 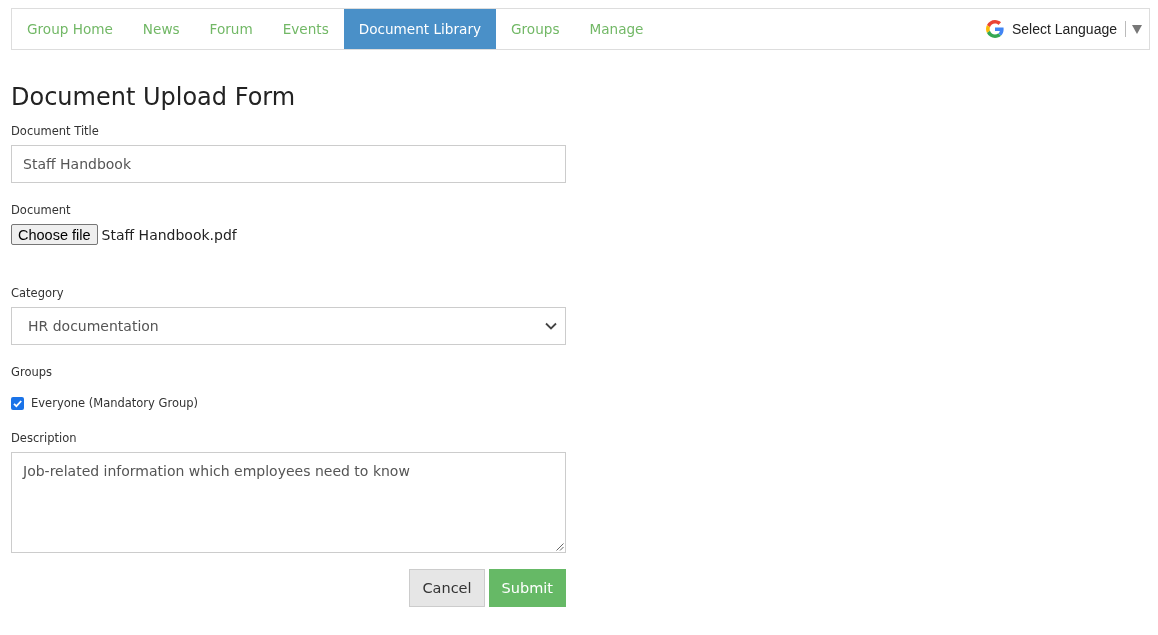 What do you see at coordinates (44, 438) in the screenshot?
I see `field-label: Description` at bounding box center [44, 438].